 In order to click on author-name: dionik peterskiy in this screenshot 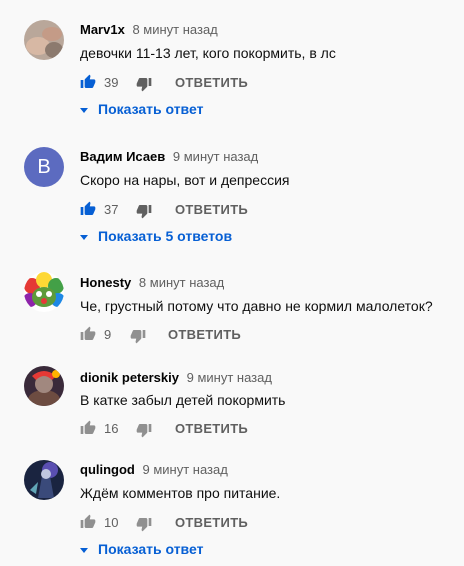, I will do `click(129, 377)`.